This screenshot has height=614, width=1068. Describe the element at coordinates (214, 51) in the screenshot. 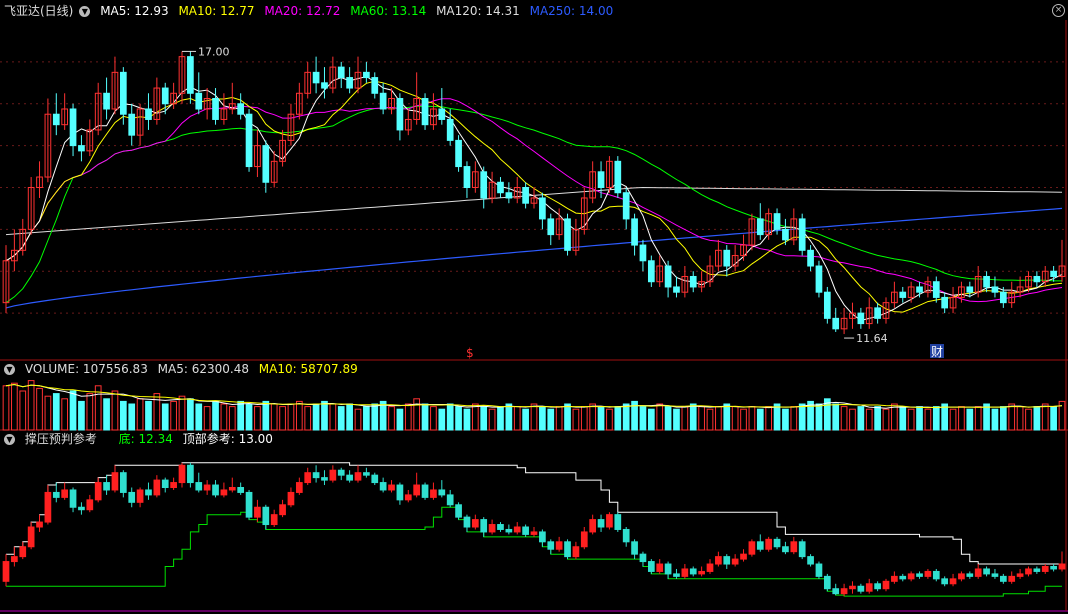

I see `high-price-label: 17.00` at that location.